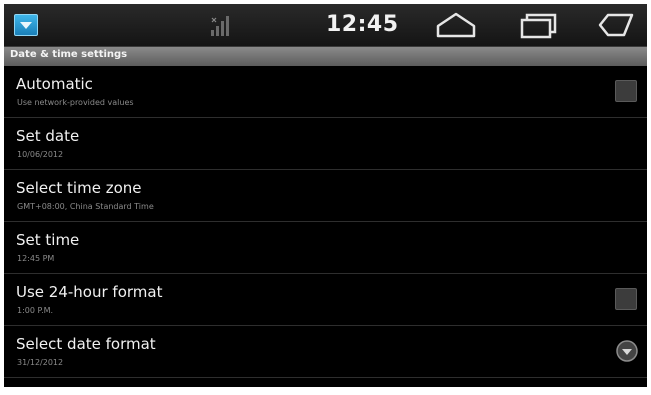 This screenshot has height=395, width=651. What do you see at coordinates (362, 24) in the screenshot?
I see `status-time: 12:45` at bounding box center [362, 24].